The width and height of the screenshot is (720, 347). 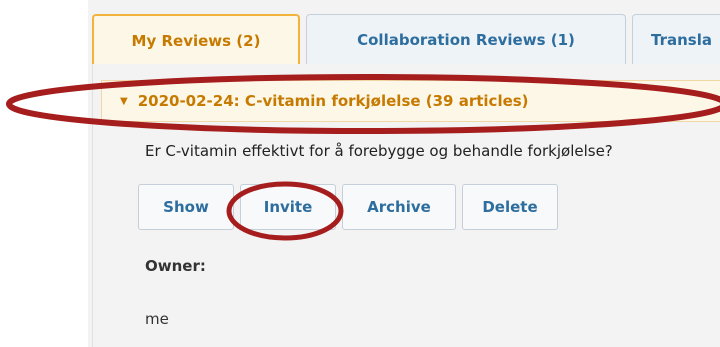 What do you see at coordinates (196, 40) in the screenshot?
I see `tab-my-reviews: My Reviews (2)` at bounding box center [196, 40].